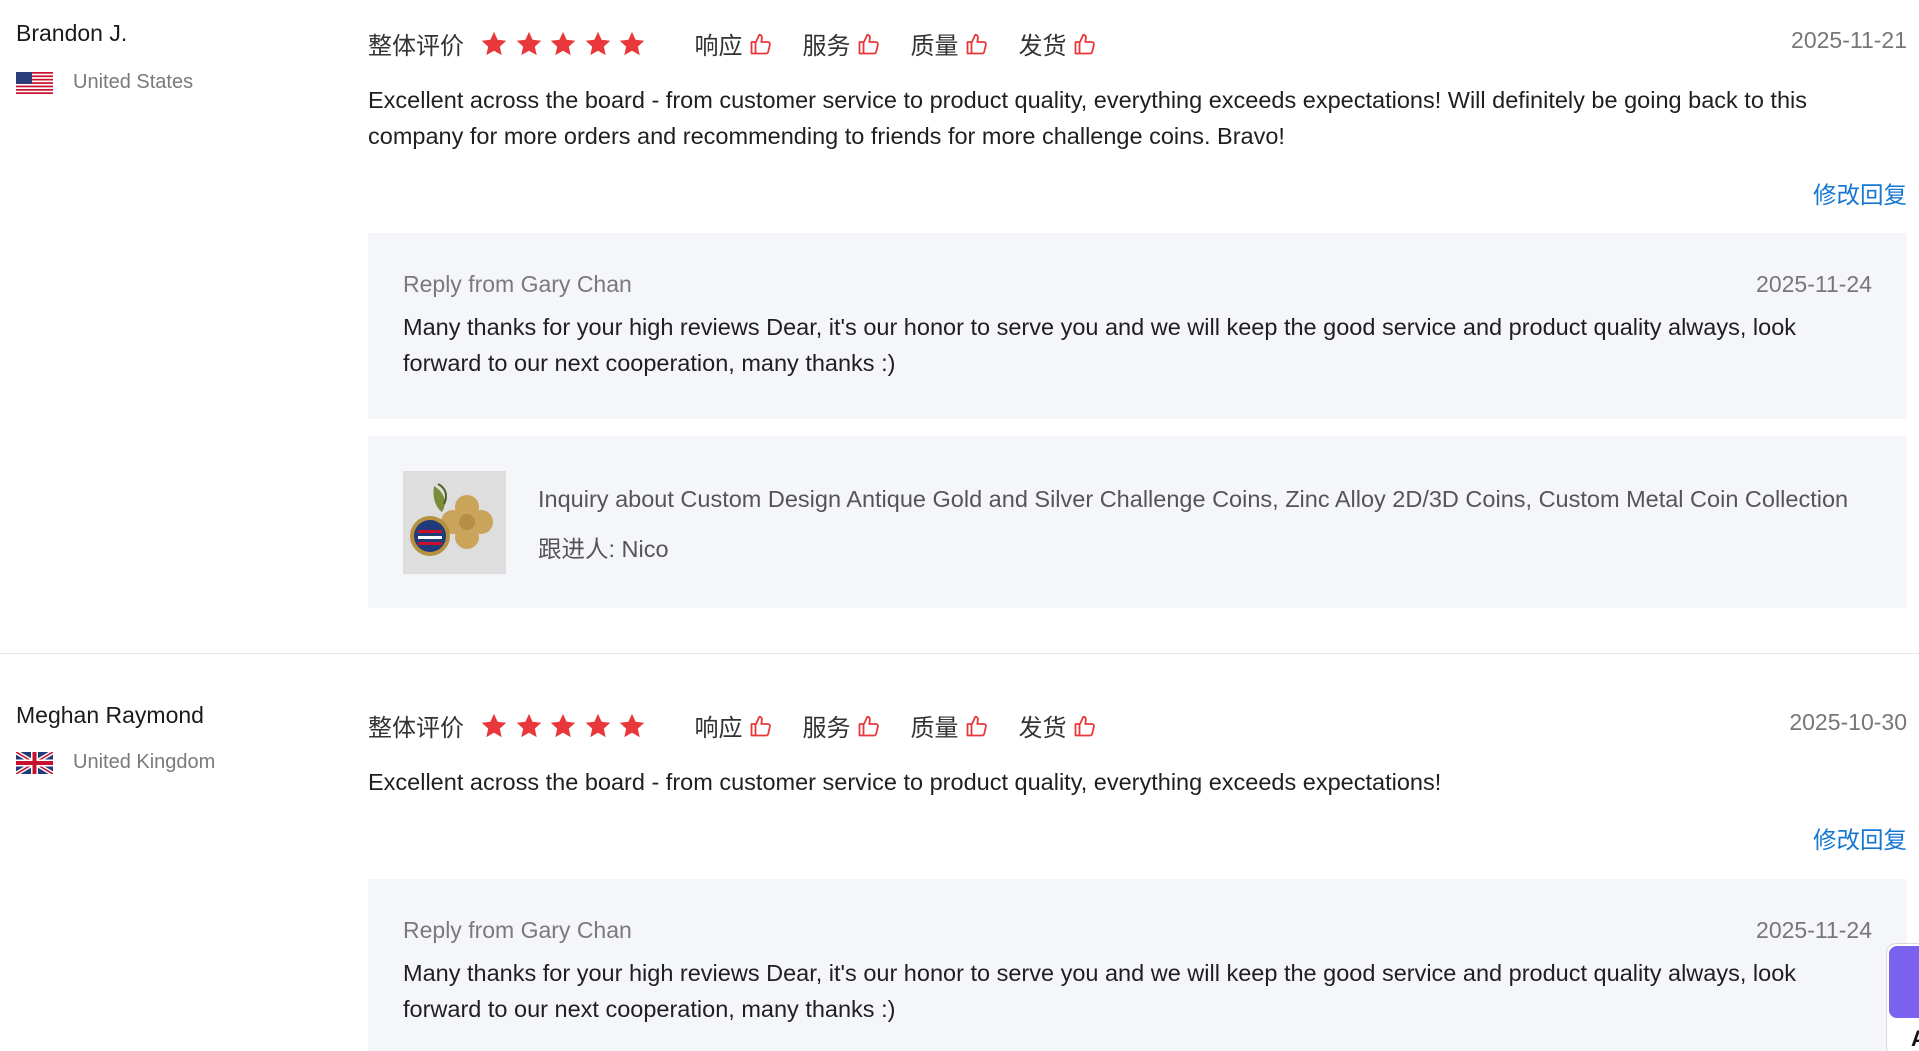 The width and height of the screenshot is (1919, 1051). I want to click on floating-chat-widget: A, so click(1902, 997).